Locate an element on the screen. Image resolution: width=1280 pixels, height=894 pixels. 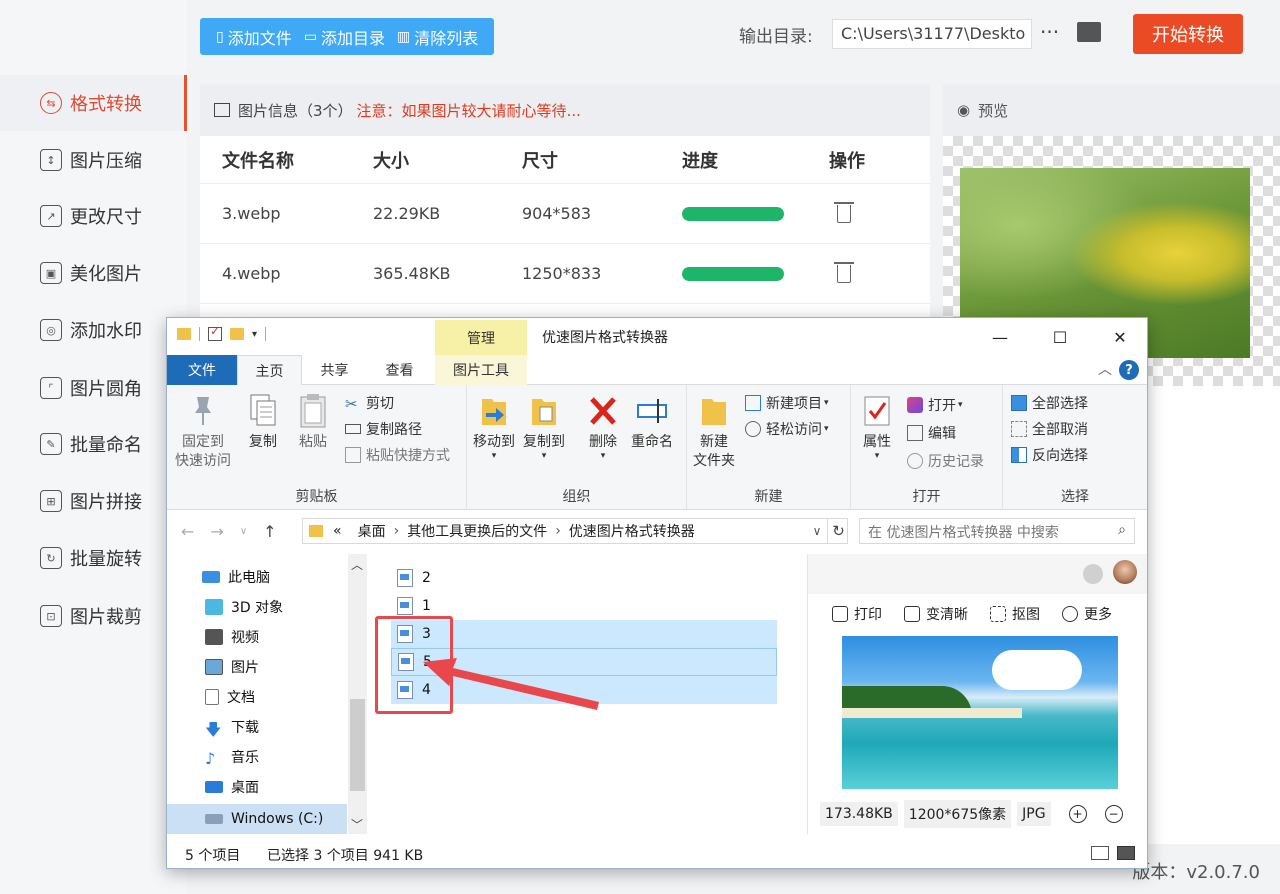
cut-label: 剪切 is located at coordinates (380, 404).